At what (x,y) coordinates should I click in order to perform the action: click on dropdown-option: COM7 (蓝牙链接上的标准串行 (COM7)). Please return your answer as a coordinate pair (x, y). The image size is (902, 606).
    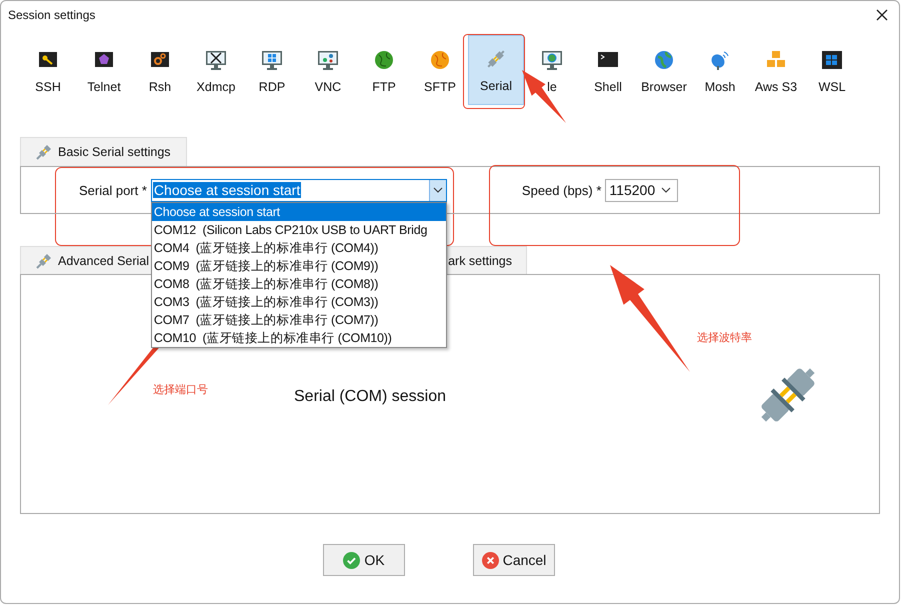
    Looking at the image, I should click on (299, 319).